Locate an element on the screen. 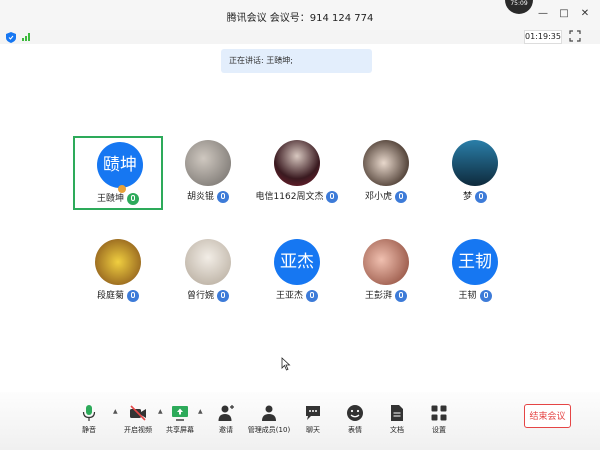  participant-tile: 电信1162周文杰 is located at coordinates (297, 173).